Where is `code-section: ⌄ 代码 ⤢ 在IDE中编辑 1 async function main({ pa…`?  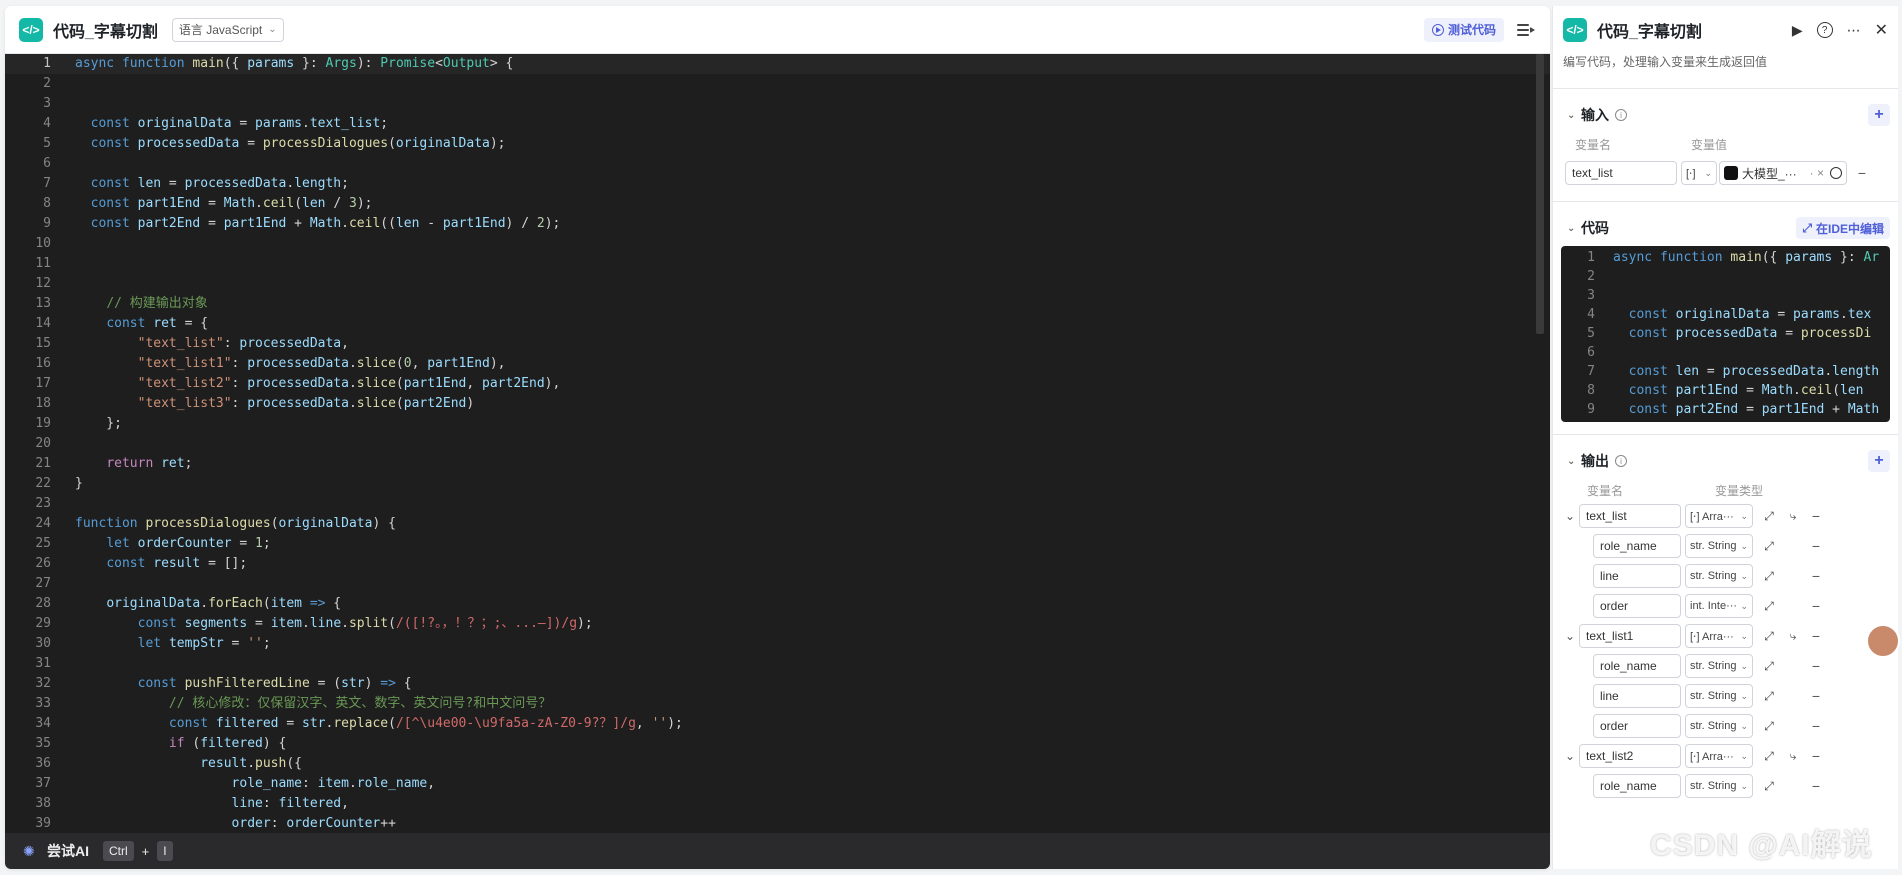
code-section: ⌄ 代码 ⤢ 在IDE中编辑 1 async function main({ pa… is located at coordinates (1725, 316).